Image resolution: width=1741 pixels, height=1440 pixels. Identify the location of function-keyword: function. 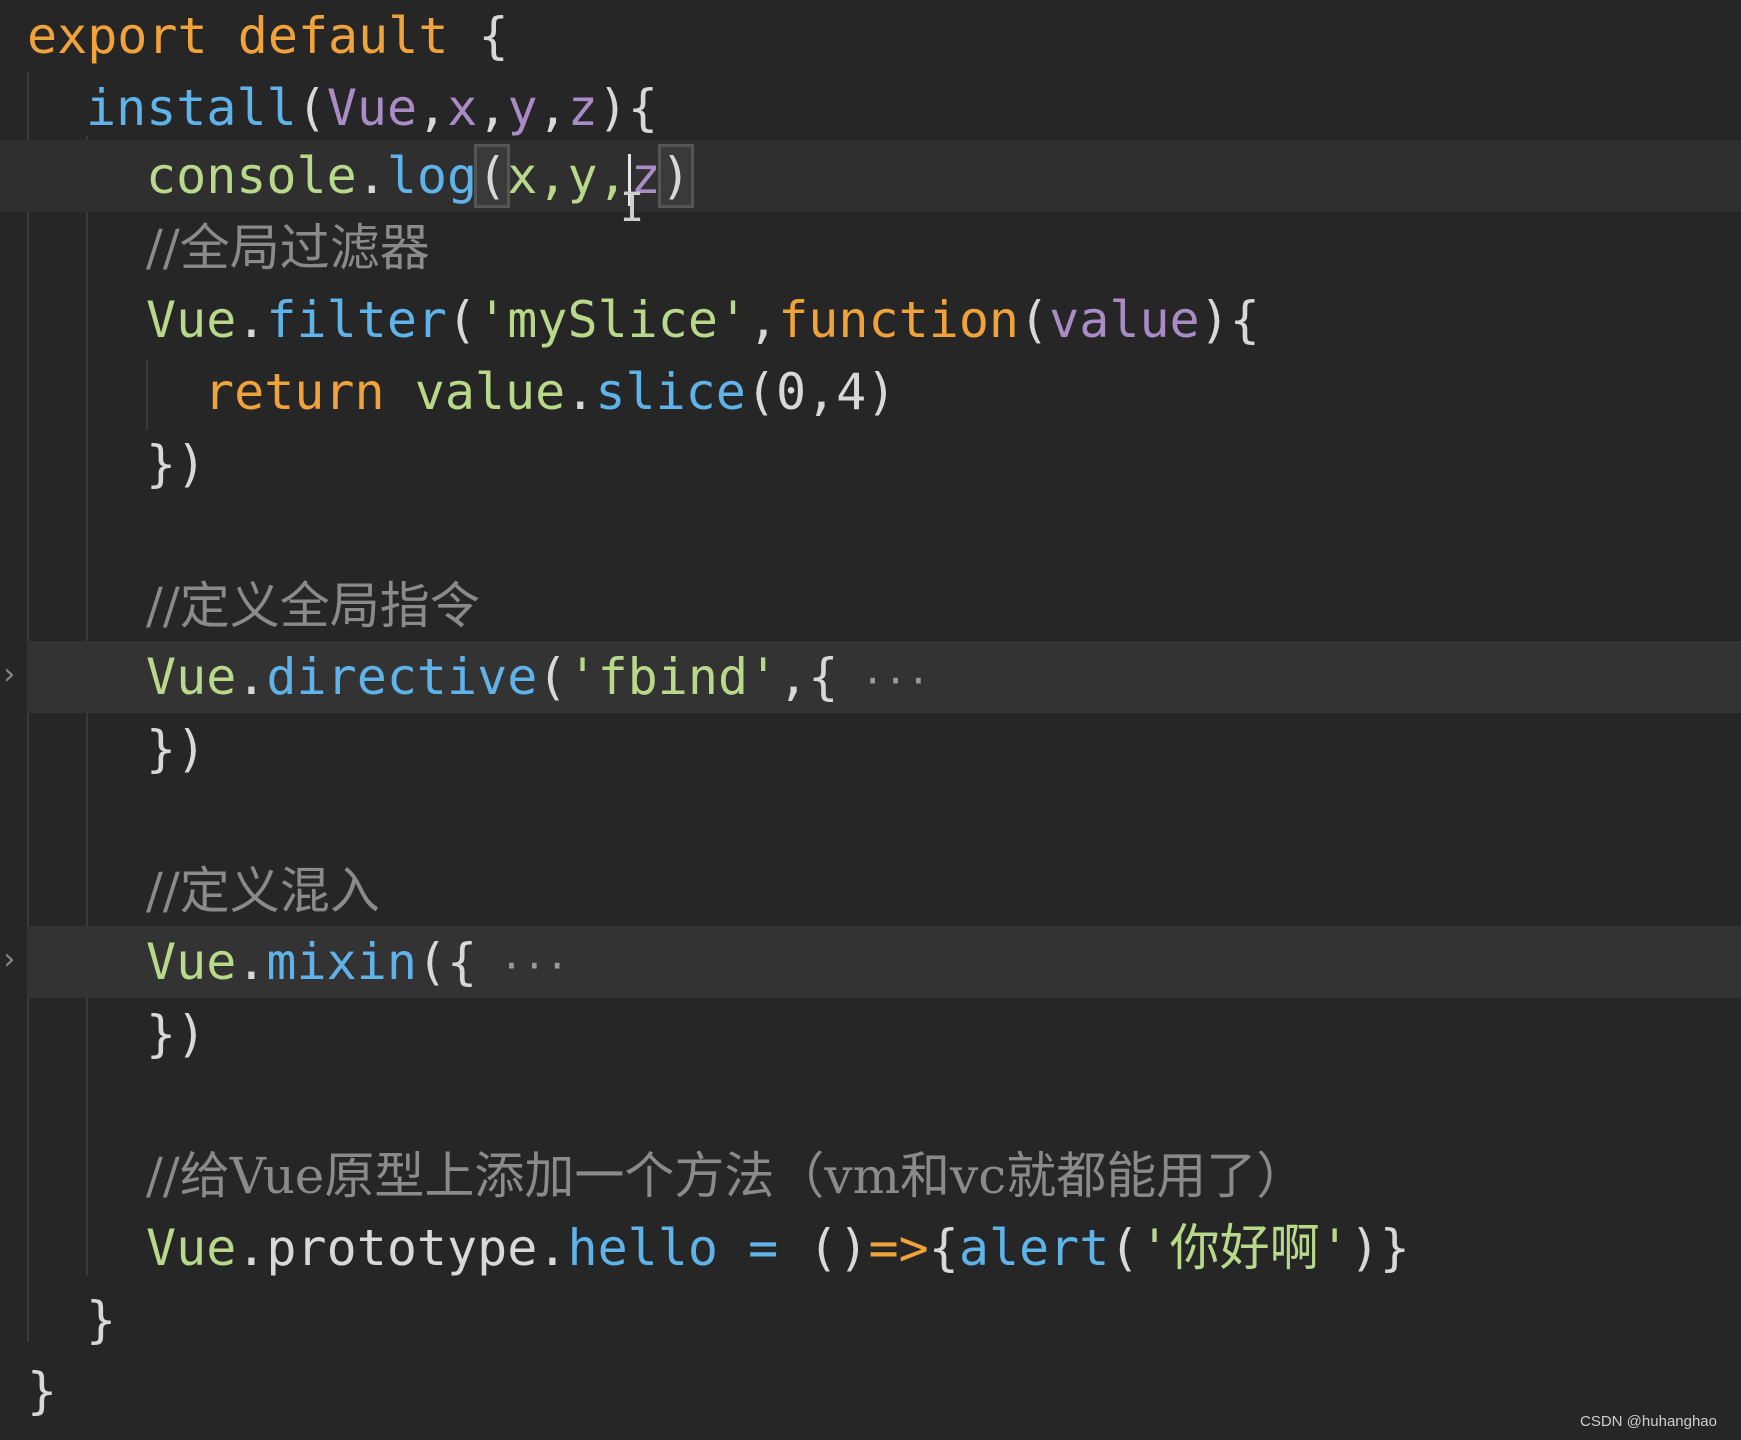
(899, 320).